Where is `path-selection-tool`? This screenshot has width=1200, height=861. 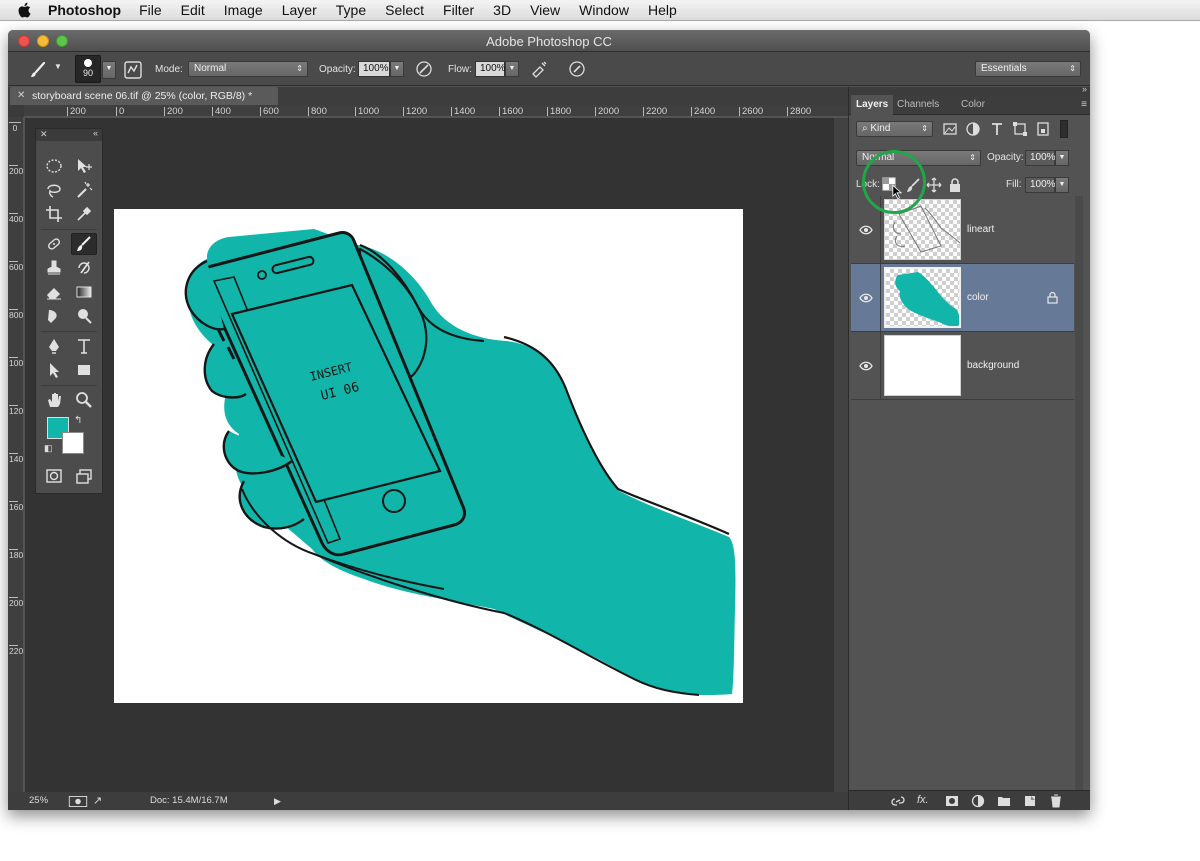 path-selection-tool is located at coordinates (54, 370).